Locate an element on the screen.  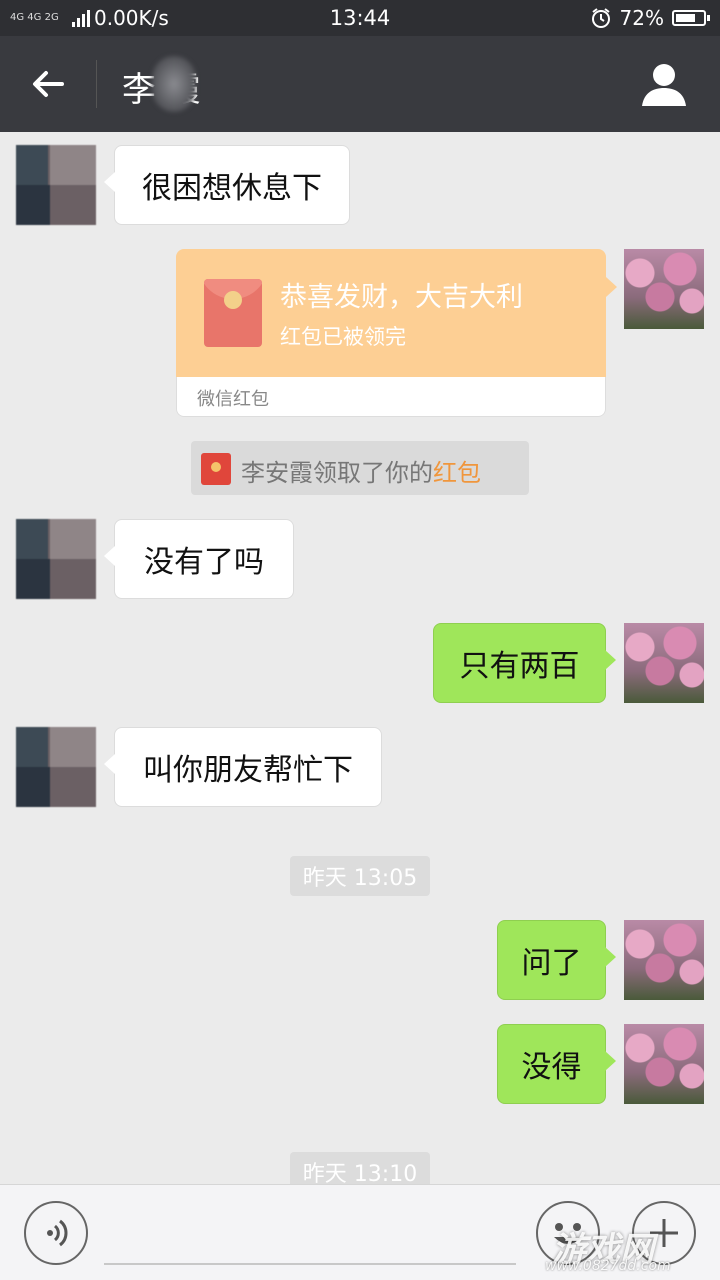
sent-message: 问了 is located at coordinates (556, 960).